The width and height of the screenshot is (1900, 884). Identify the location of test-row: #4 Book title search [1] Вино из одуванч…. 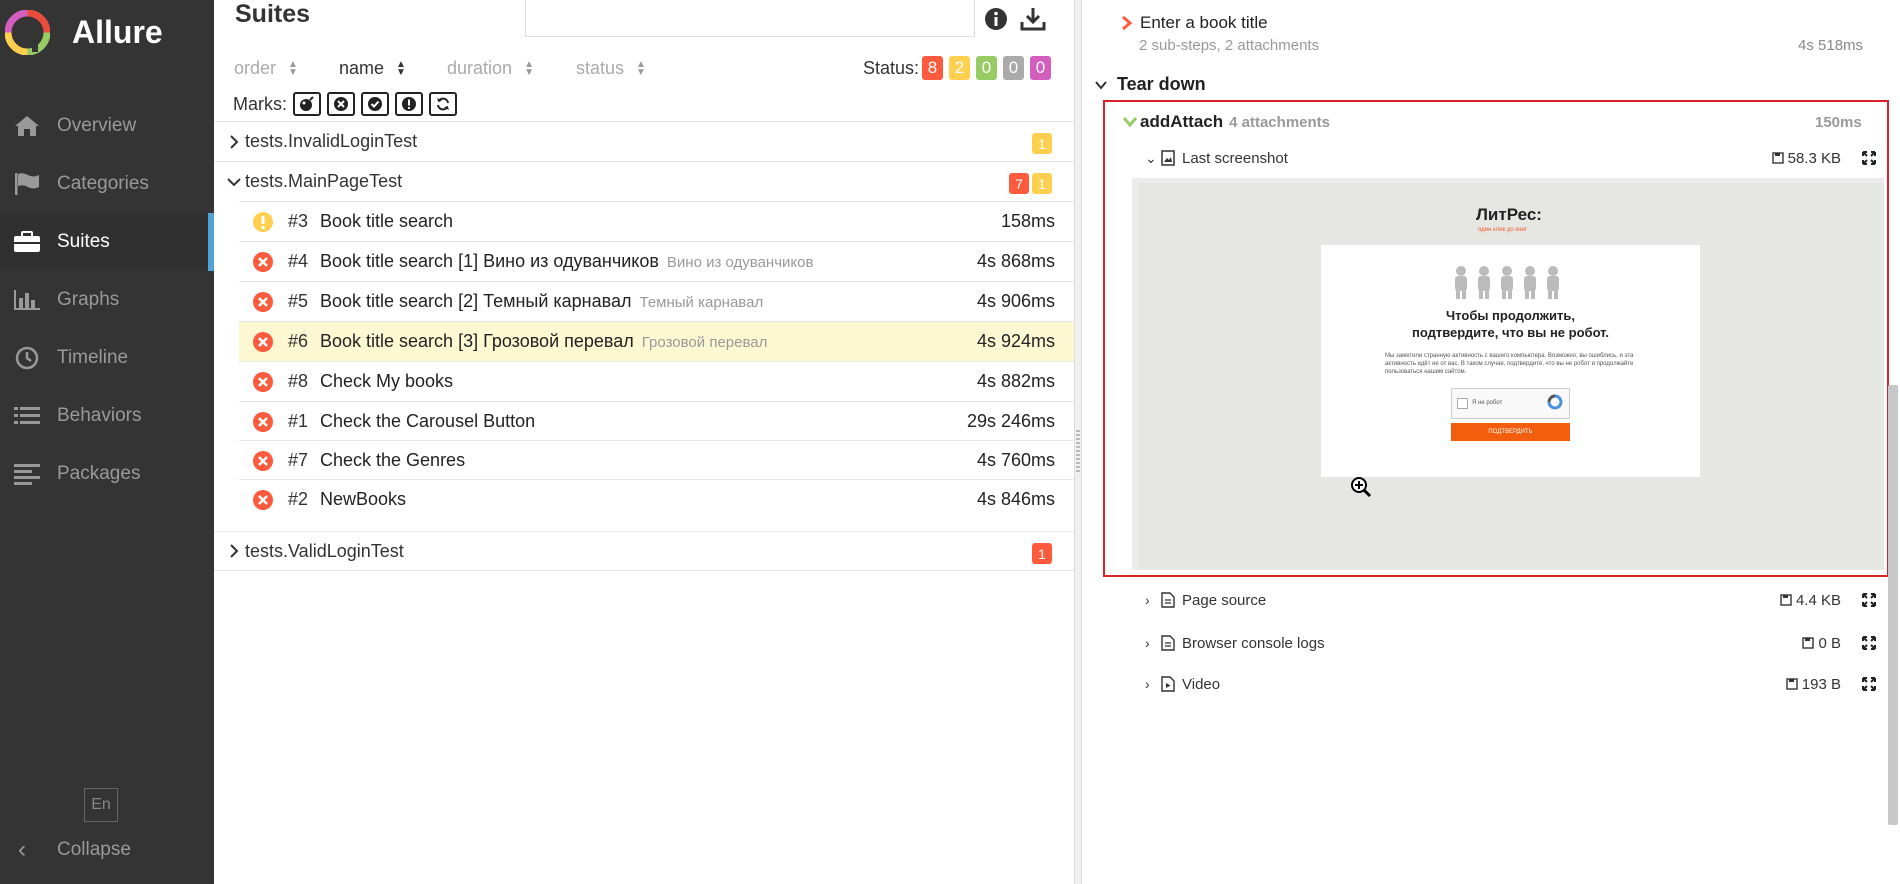
(656, 261).